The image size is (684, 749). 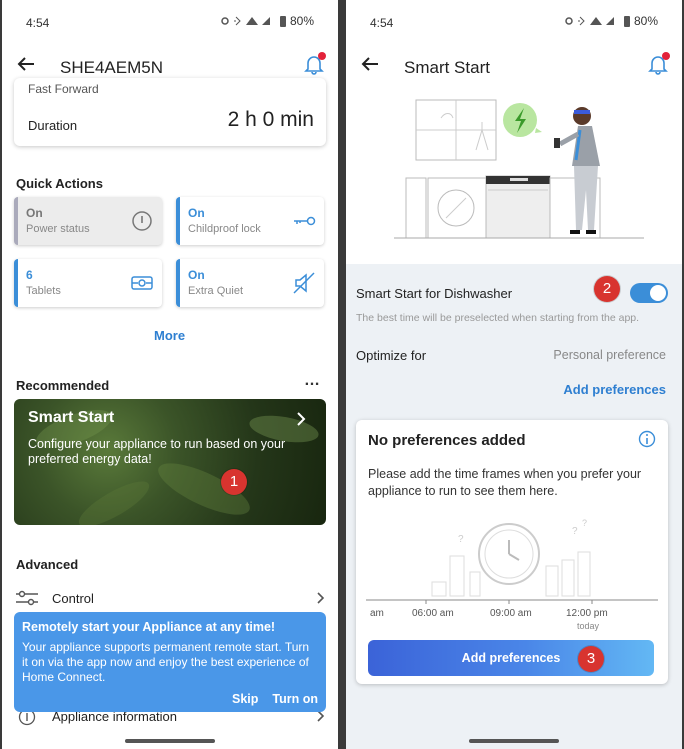 I want to click on smart-start-toggle-label: Smart Start for Dishwasher, so click(x=434, y=293).